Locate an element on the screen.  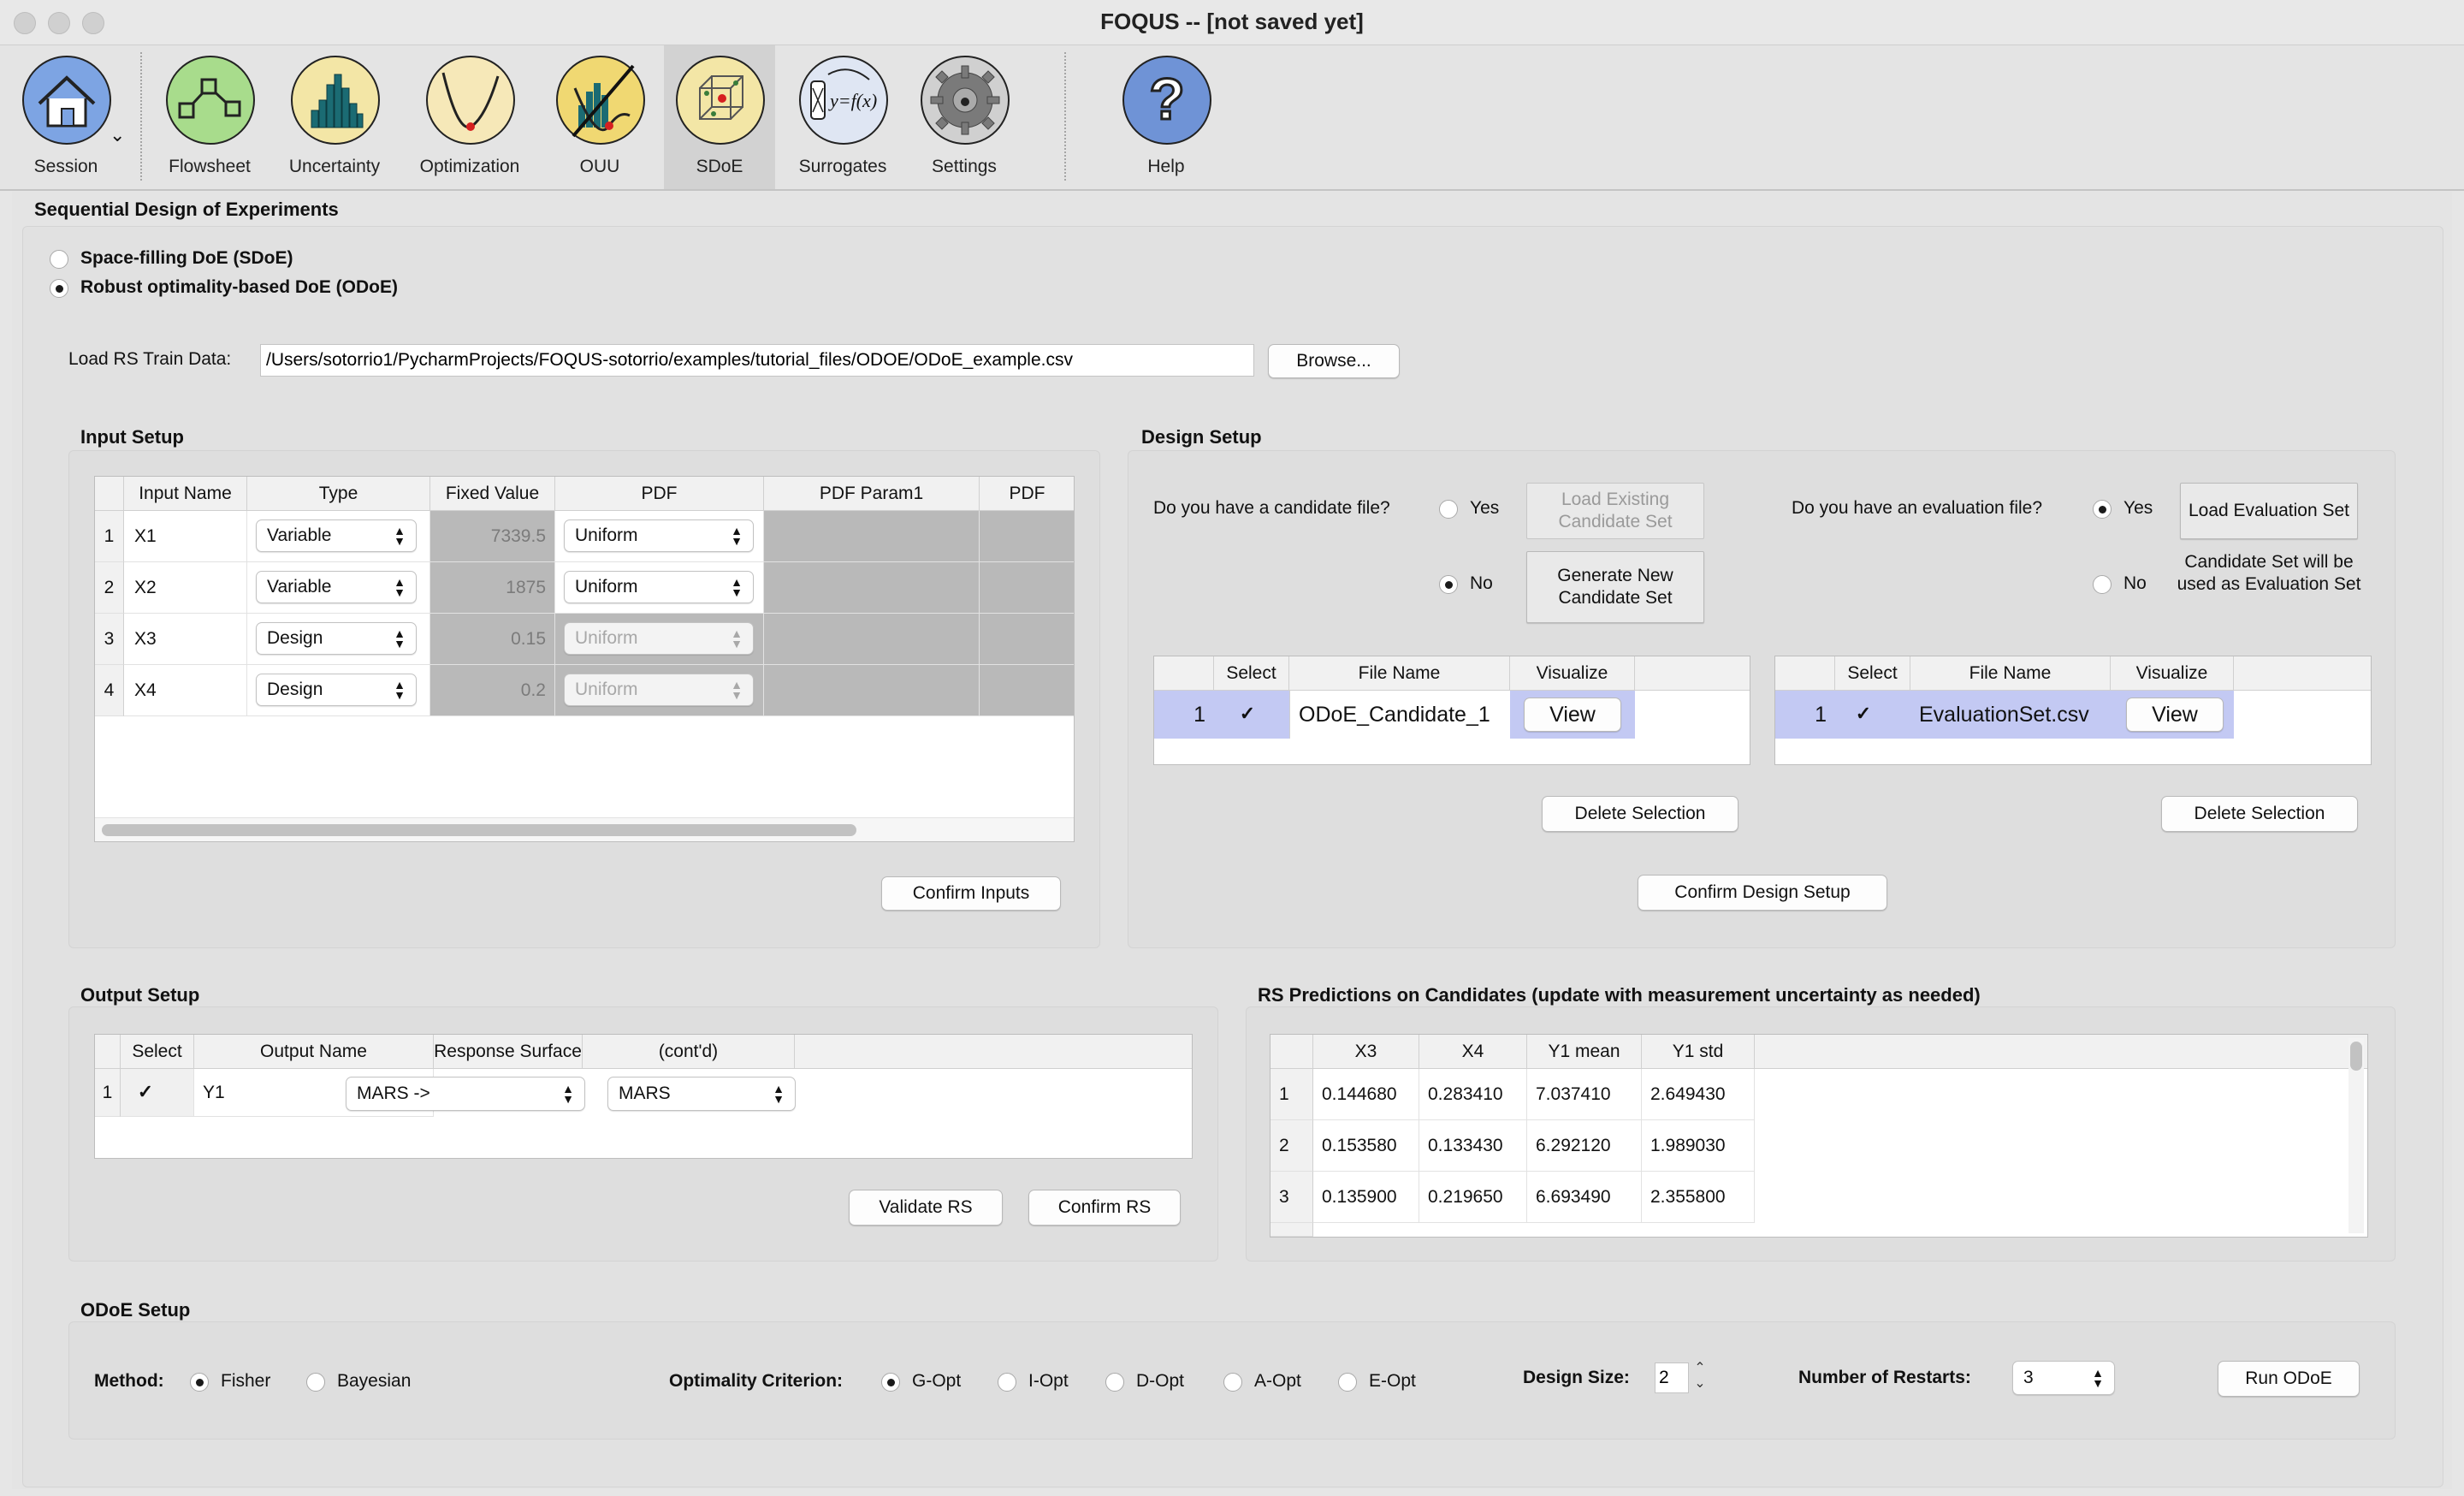
toolbar-help-button: ? Help is located at coordinates (1166, 117).